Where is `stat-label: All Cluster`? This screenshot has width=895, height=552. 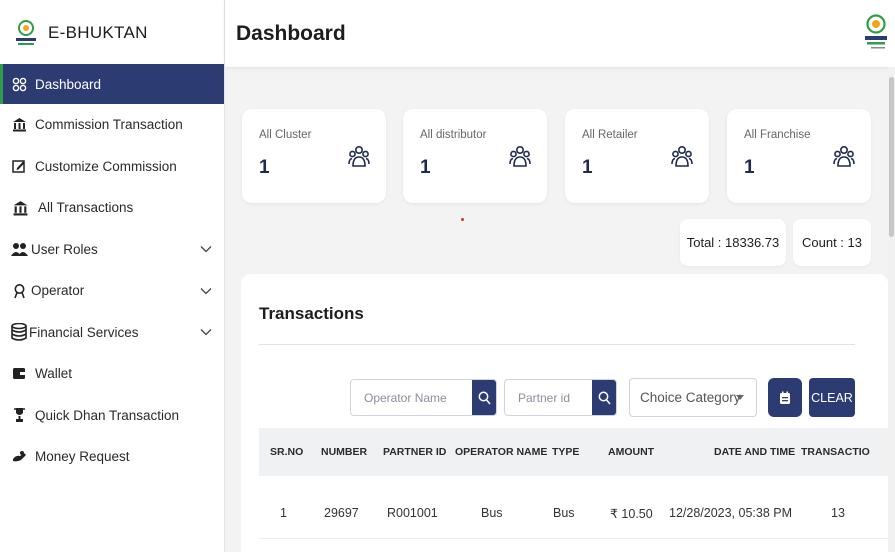 stat-label: All Cluster is located at coordinates (285, 135).